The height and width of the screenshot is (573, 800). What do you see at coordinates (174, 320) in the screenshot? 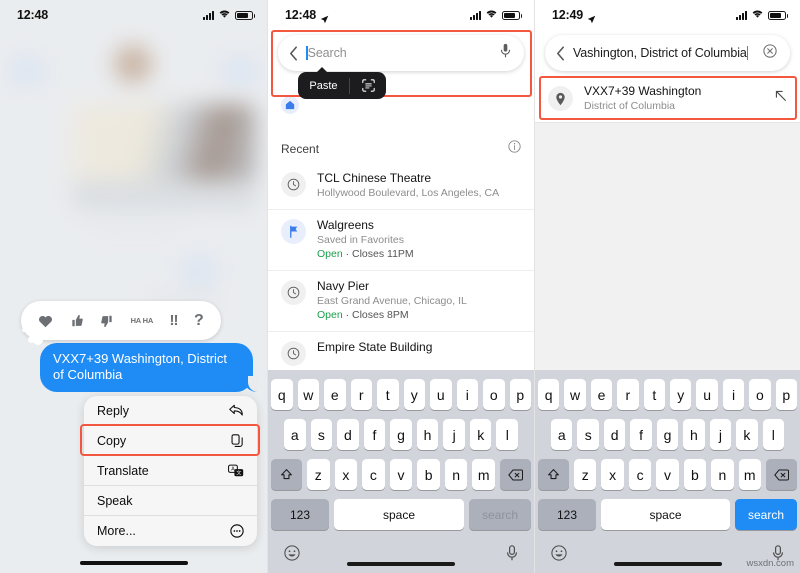
I see `exclamation-icon: !!` at bounding box center [174, 320].